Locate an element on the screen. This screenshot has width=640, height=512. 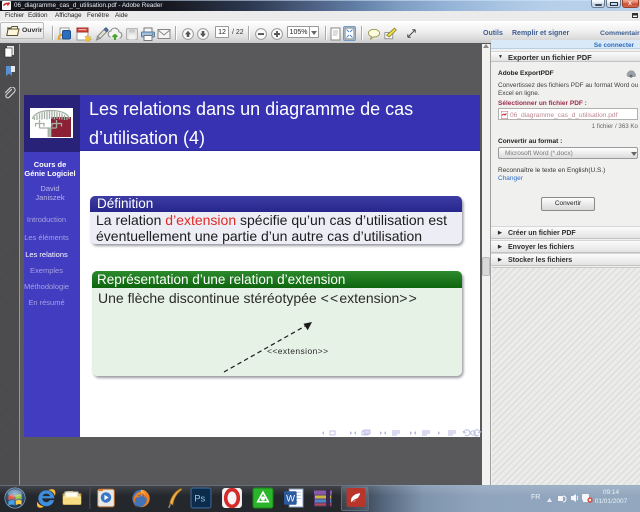
svg-text: W is located at coordinates (290, 498).